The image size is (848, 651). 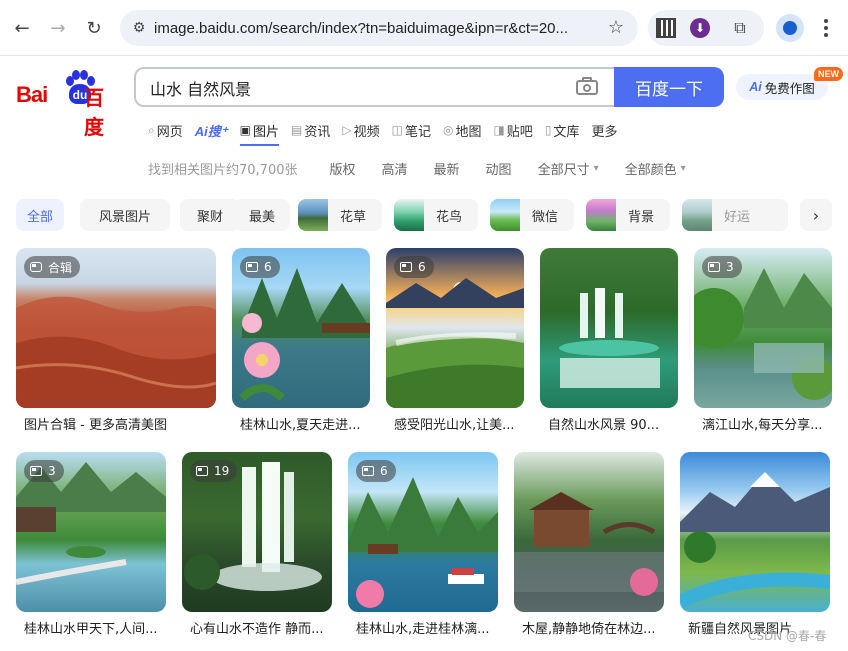 What do you see at coordinates (655, 168) in the screenshot?
I see `filter-color: 全部颜色 ▾` at bounding box center [655, 168].